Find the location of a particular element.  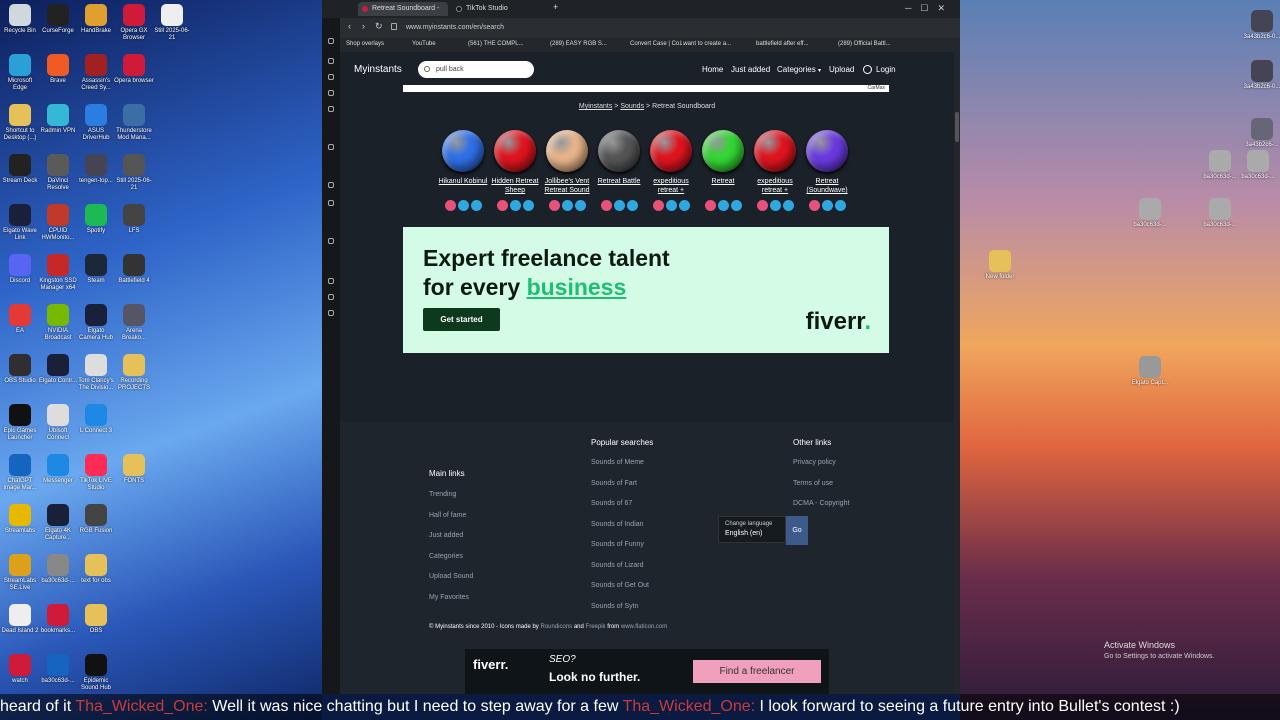

footer-main-link: My Favorites is located at coordinates (449, 597).